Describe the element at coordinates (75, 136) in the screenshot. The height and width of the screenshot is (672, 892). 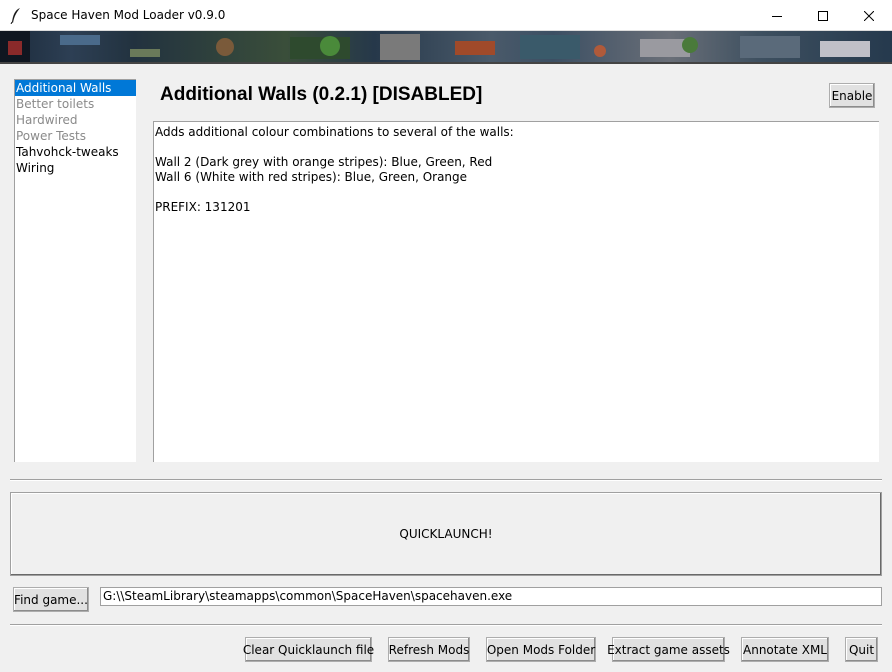
I see `mod-list-item: Power Tests` at that location.